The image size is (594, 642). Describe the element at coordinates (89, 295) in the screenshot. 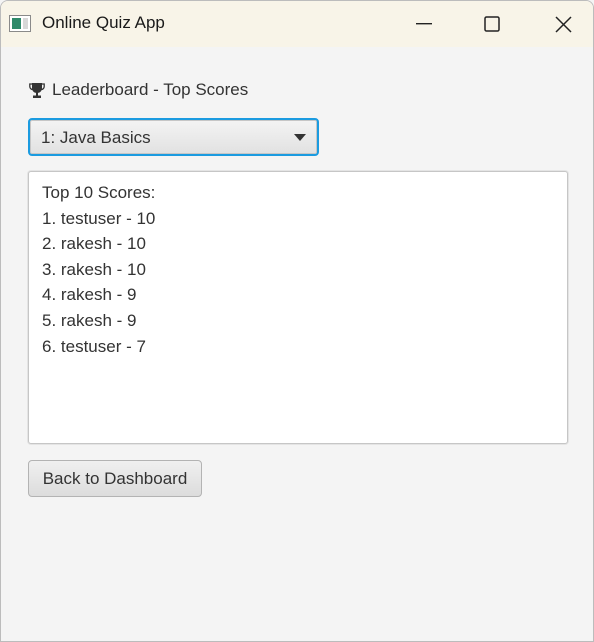

I see `score-line: 4. rakesh - 9` at that location.